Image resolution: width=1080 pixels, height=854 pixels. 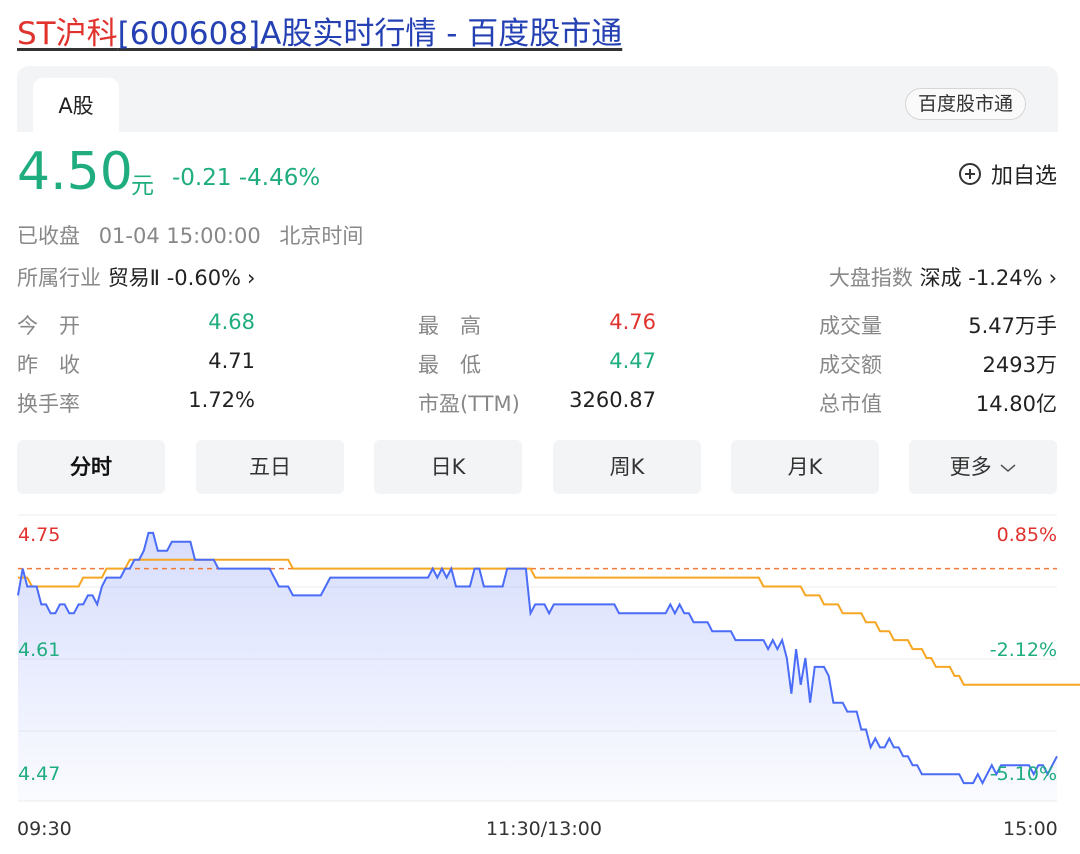 I want to click on market-cap-label: 总市值, so click(x=850, y=404).